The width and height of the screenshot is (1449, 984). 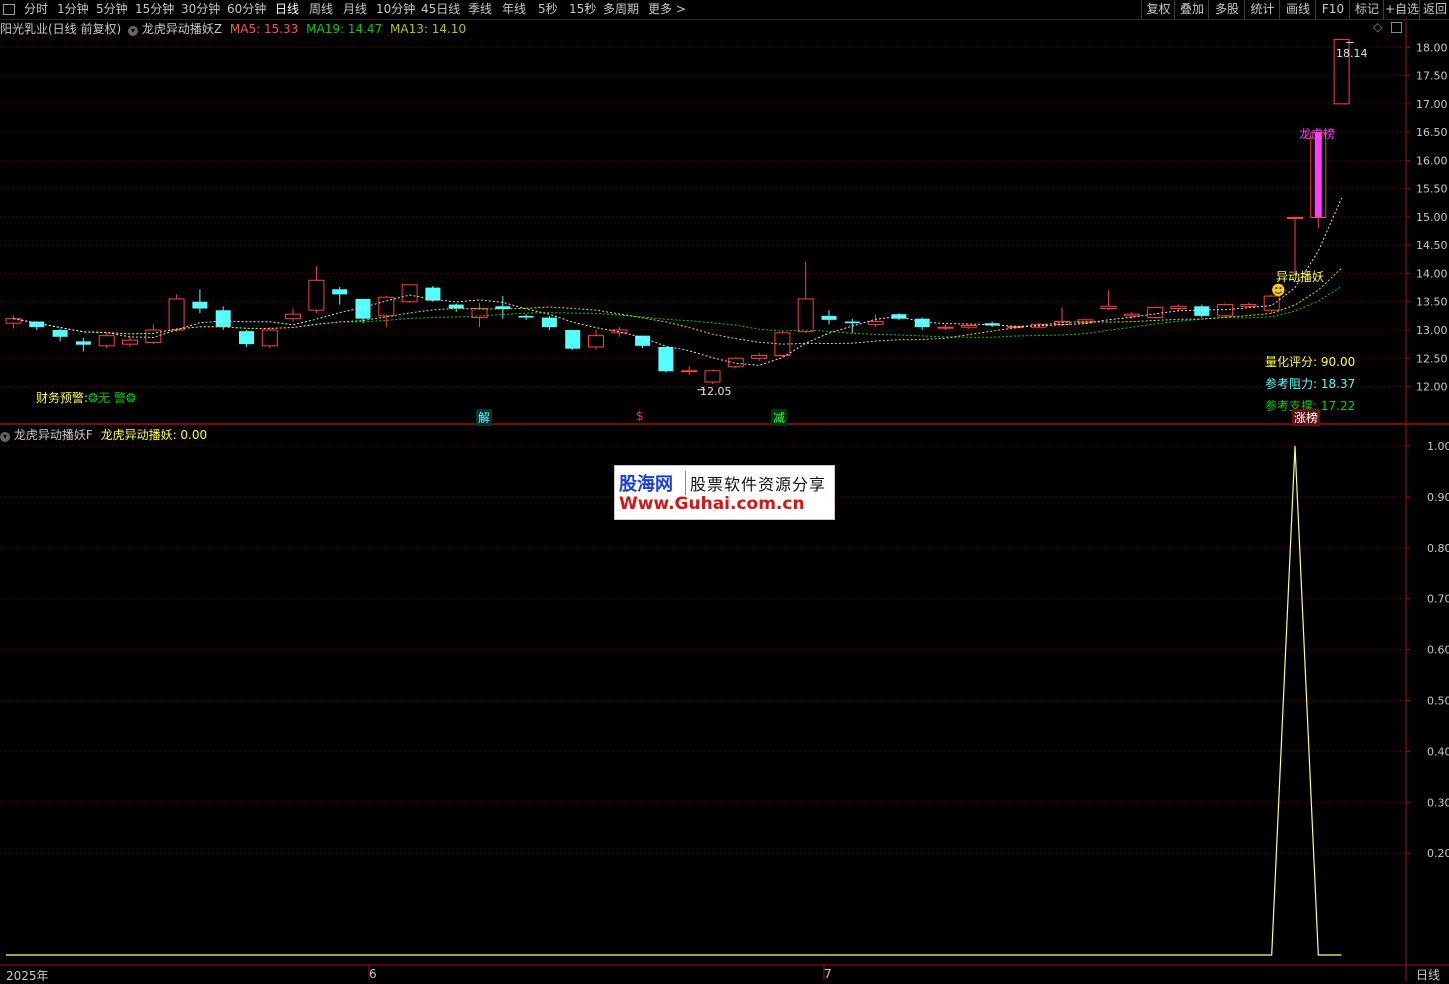 I want to click on price-tick-label: 18.00, so click(x=1432, y=47).